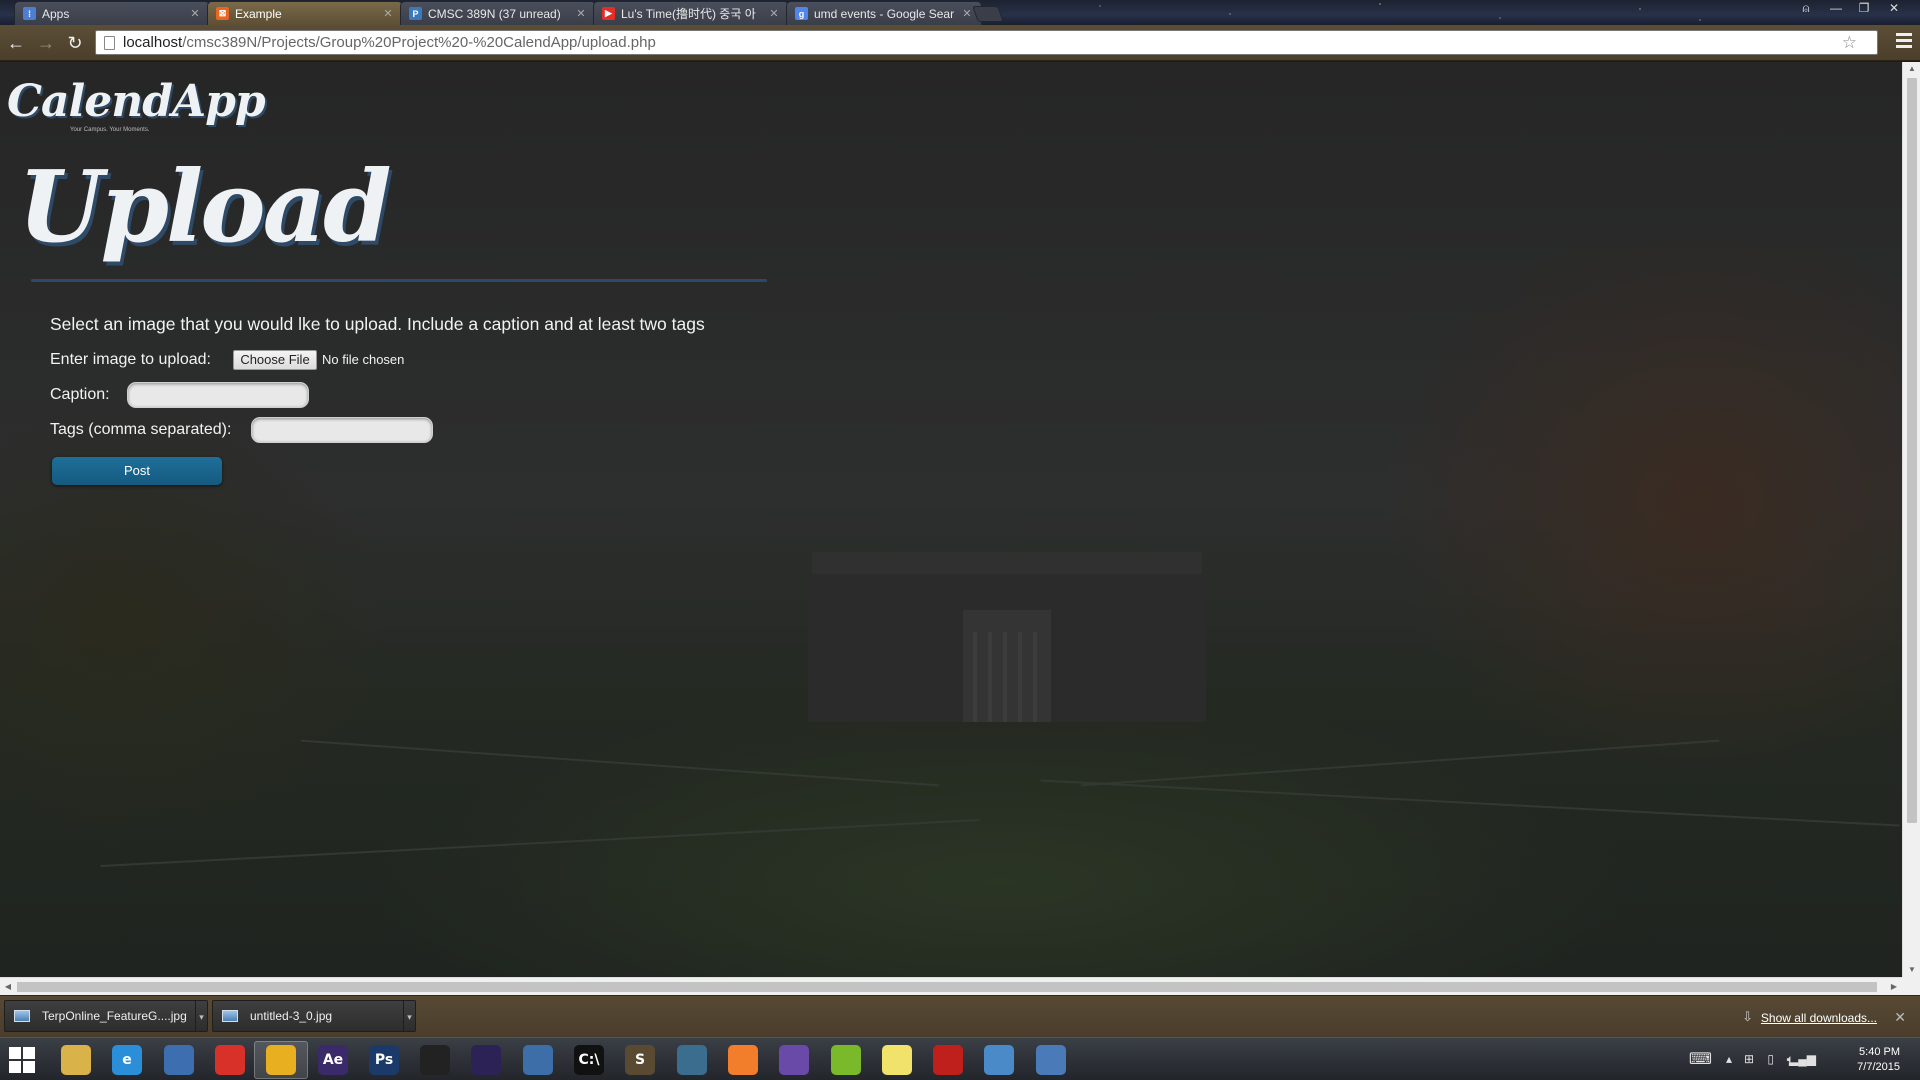 The height and width of the screenshot is (1080, 1920). I want to click on internet-explorer-icon: e, so click(127, 1060).